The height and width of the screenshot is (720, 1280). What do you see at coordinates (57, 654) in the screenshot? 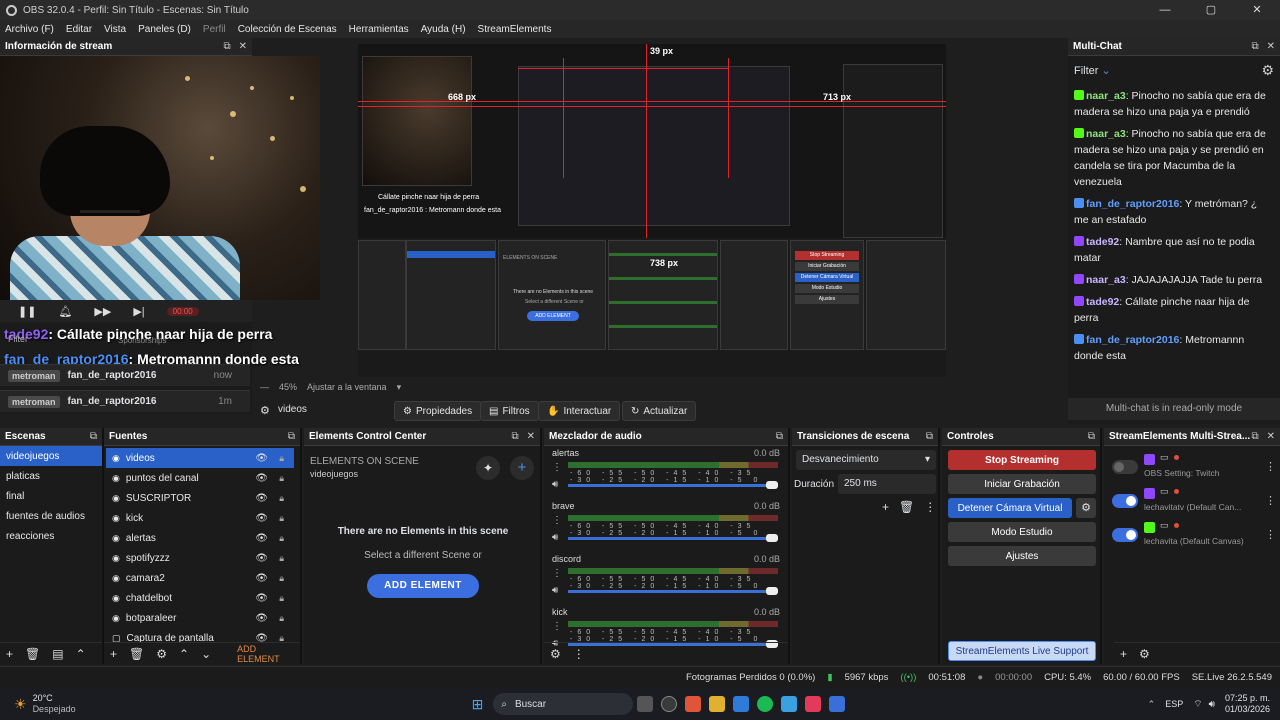
I see `scene-filter-icon: ▤` at bounding box center [57, 654].